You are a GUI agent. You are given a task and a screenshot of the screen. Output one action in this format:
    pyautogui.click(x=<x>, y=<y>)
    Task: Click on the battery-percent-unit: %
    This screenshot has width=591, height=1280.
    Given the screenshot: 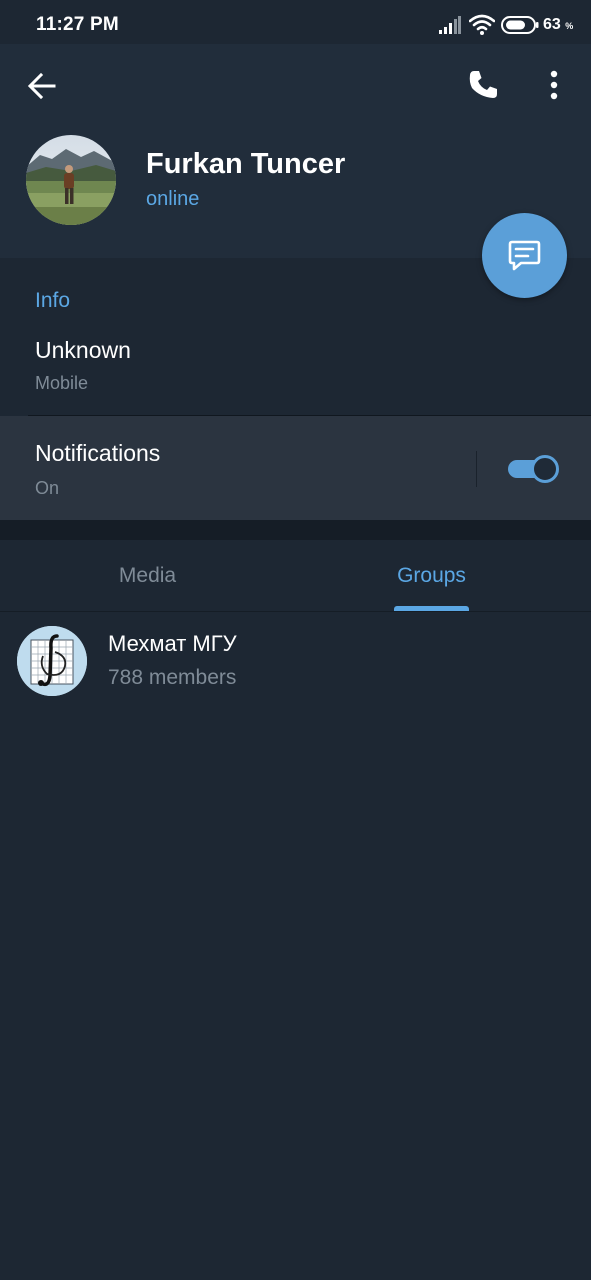 What is the action you would take?
    pyautogui.click(x=569, y=26)
    